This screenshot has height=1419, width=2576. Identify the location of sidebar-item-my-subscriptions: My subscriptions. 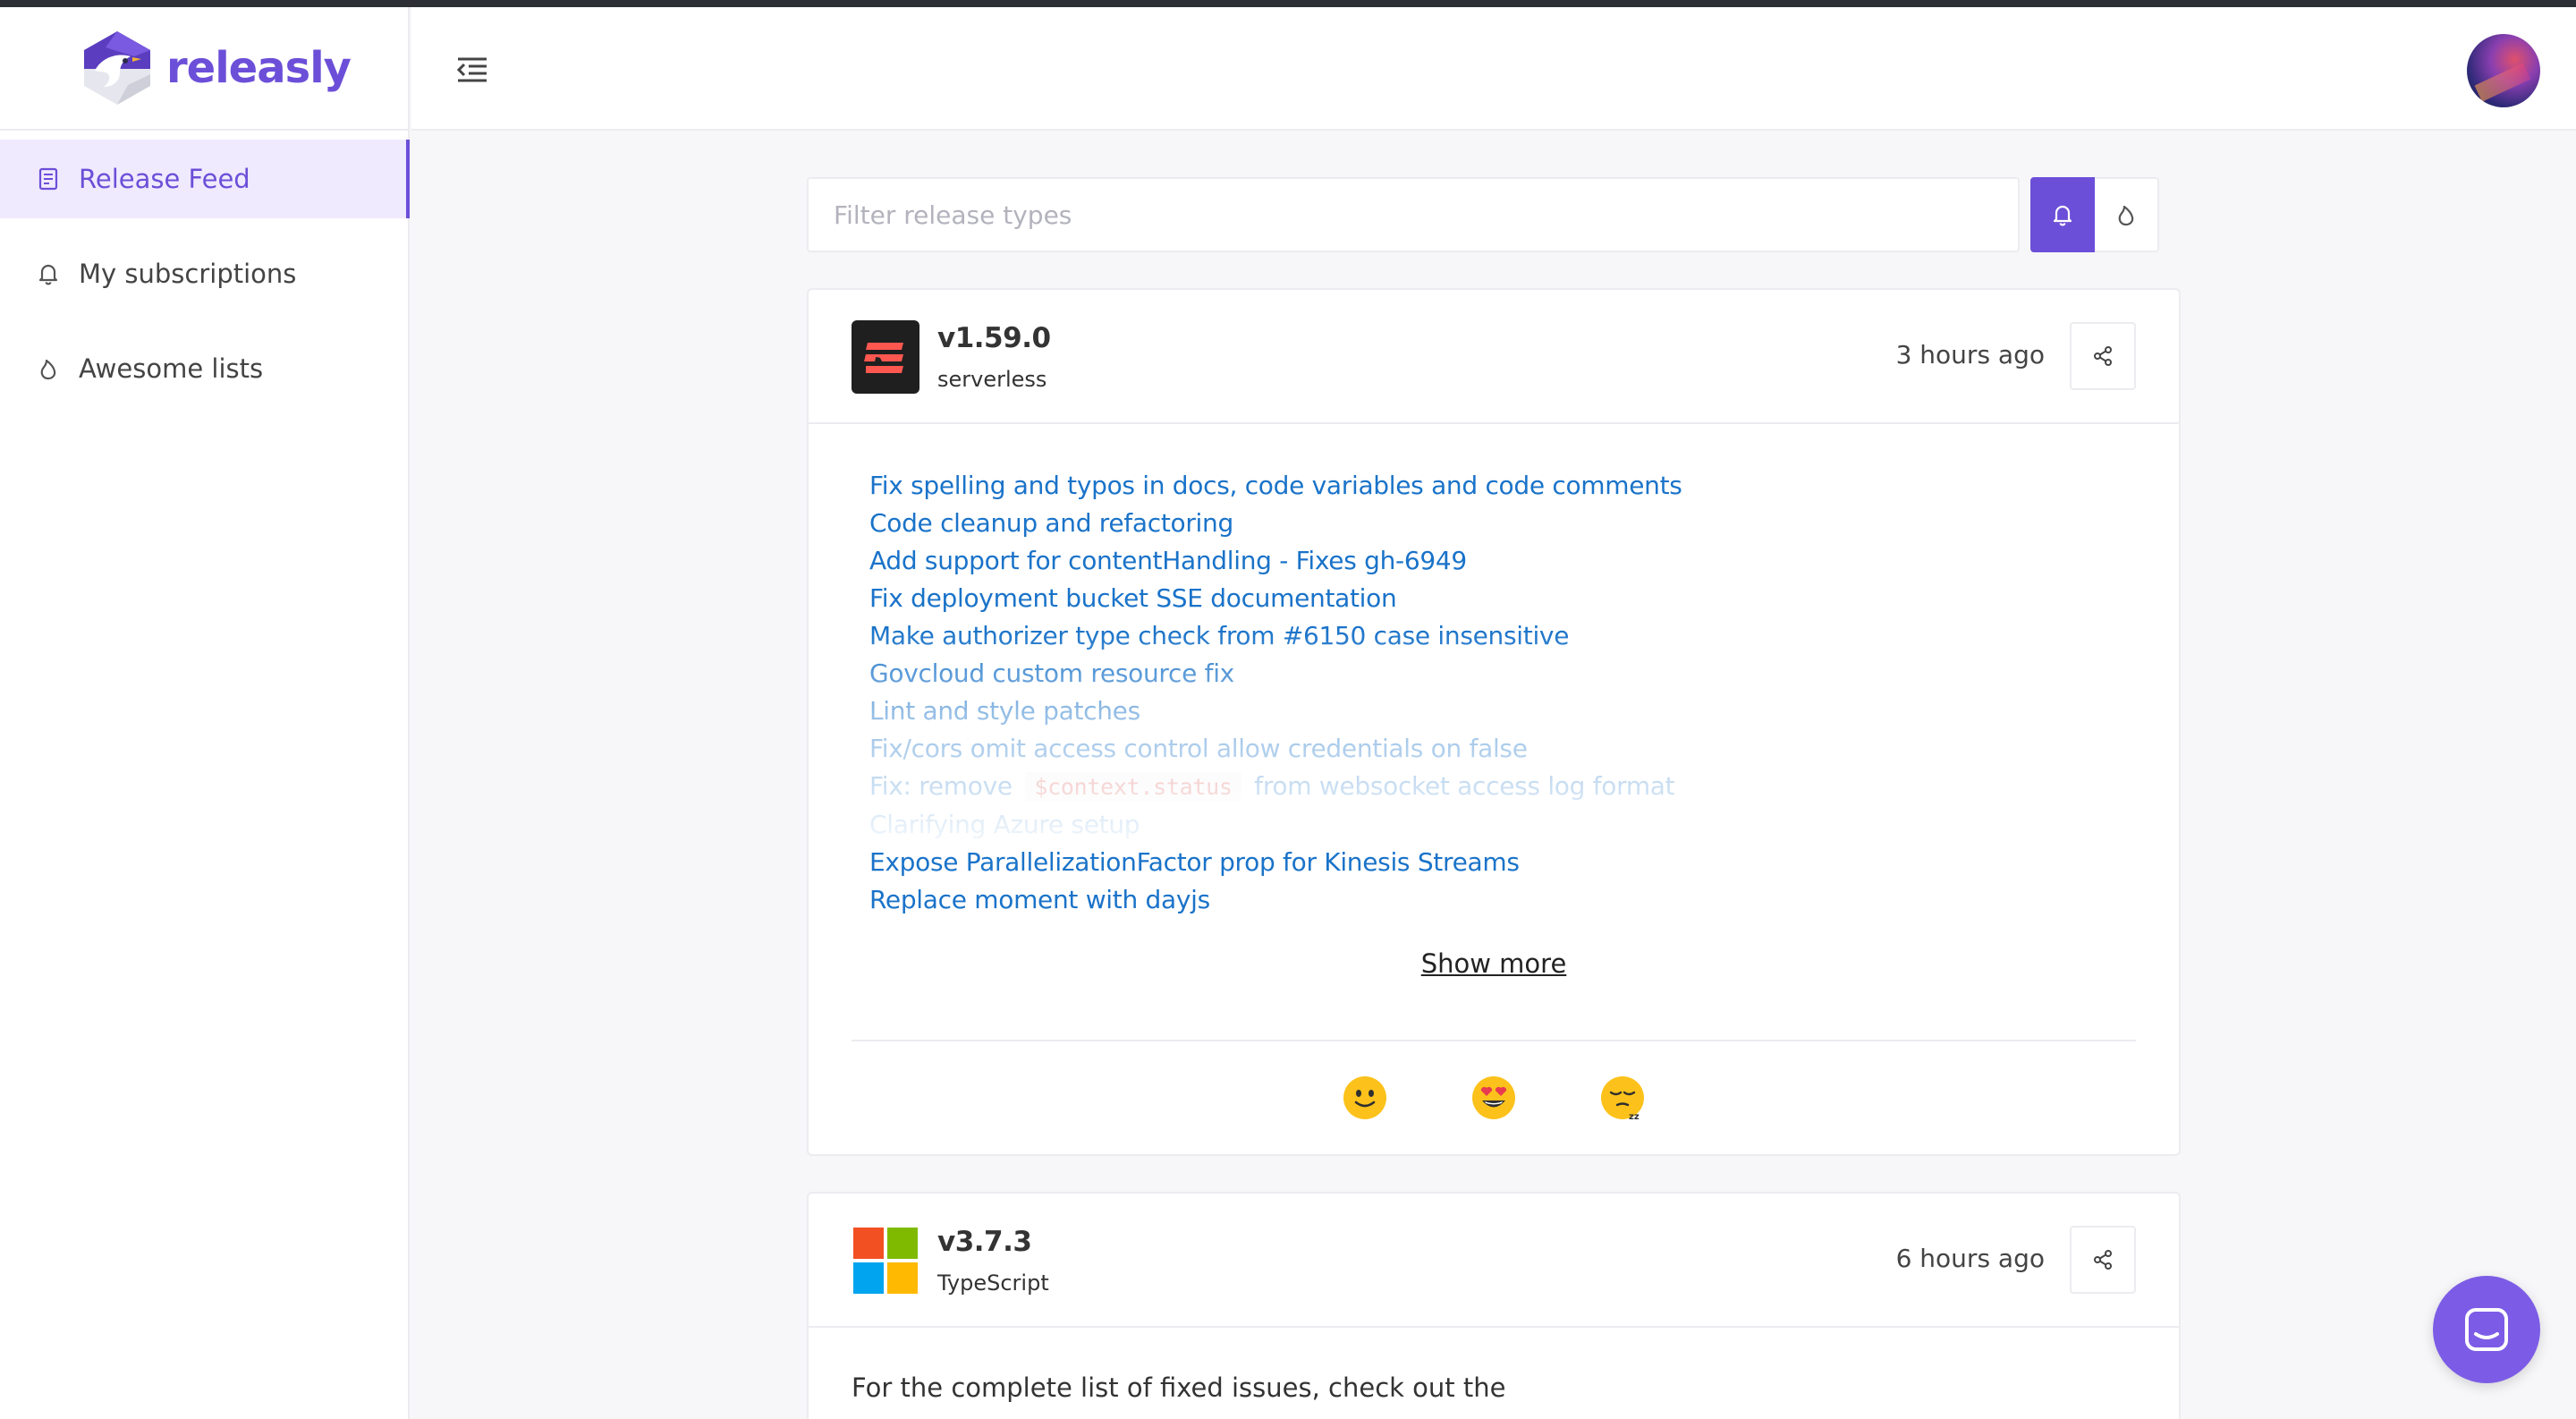
(204, 273).